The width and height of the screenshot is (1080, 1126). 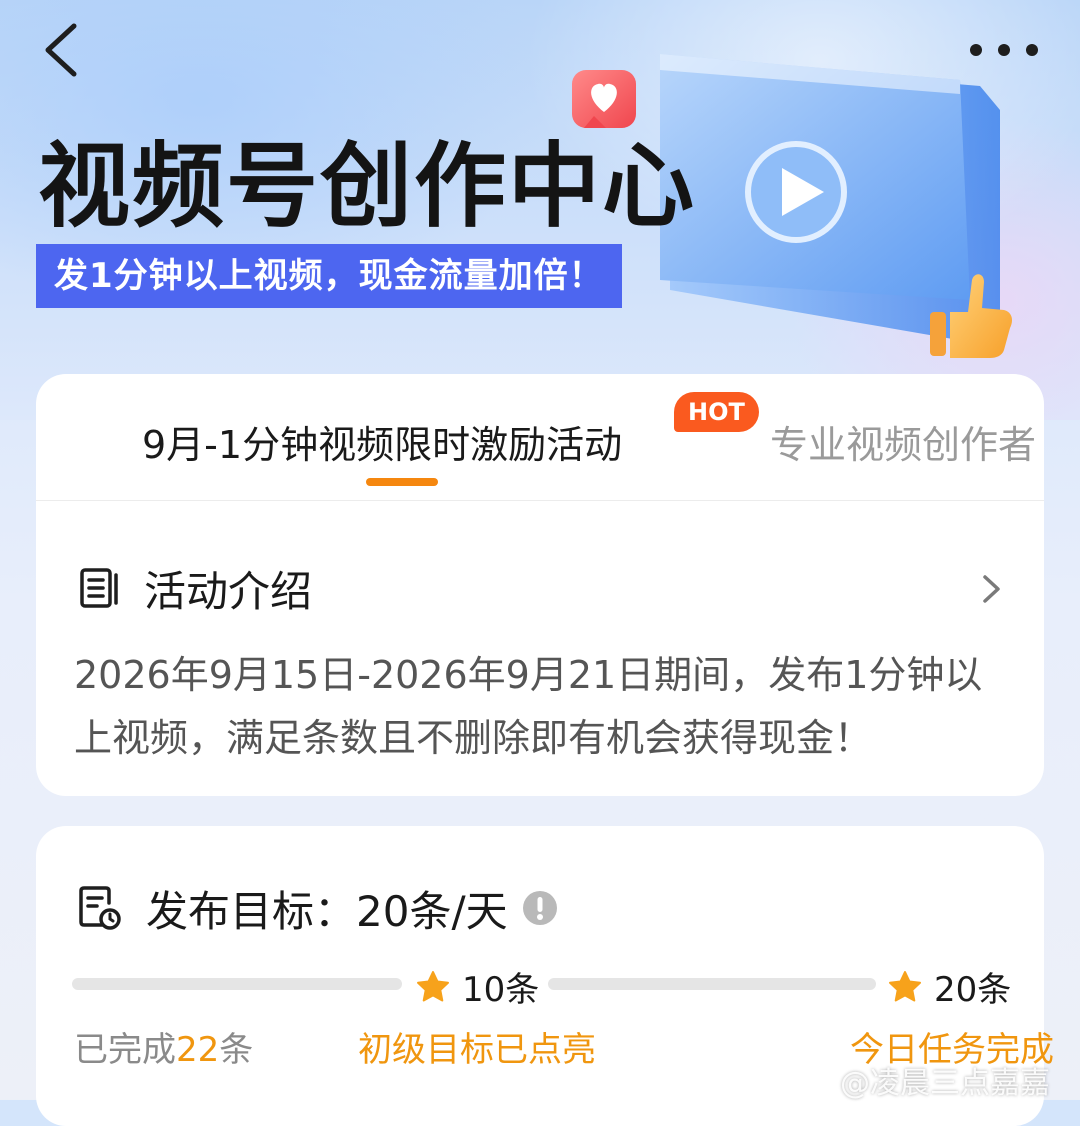 What do you see at coordinates (382, 441) in the screenshot?
I see `tab-limited-incentive: 9月-1分钟视频限时激励活动` at bounding box center [382, 441].